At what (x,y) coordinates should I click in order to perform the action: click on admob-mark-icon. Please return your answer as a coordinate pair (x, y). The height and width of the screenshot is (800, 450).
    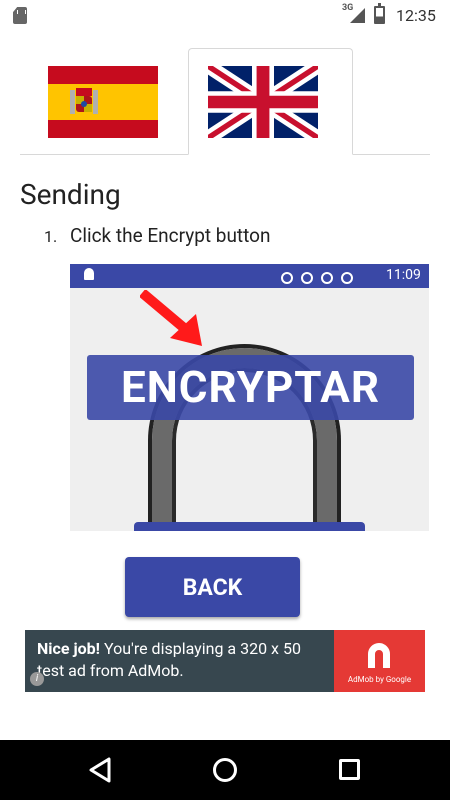
    Looking at the image, I should click on (379, 655).